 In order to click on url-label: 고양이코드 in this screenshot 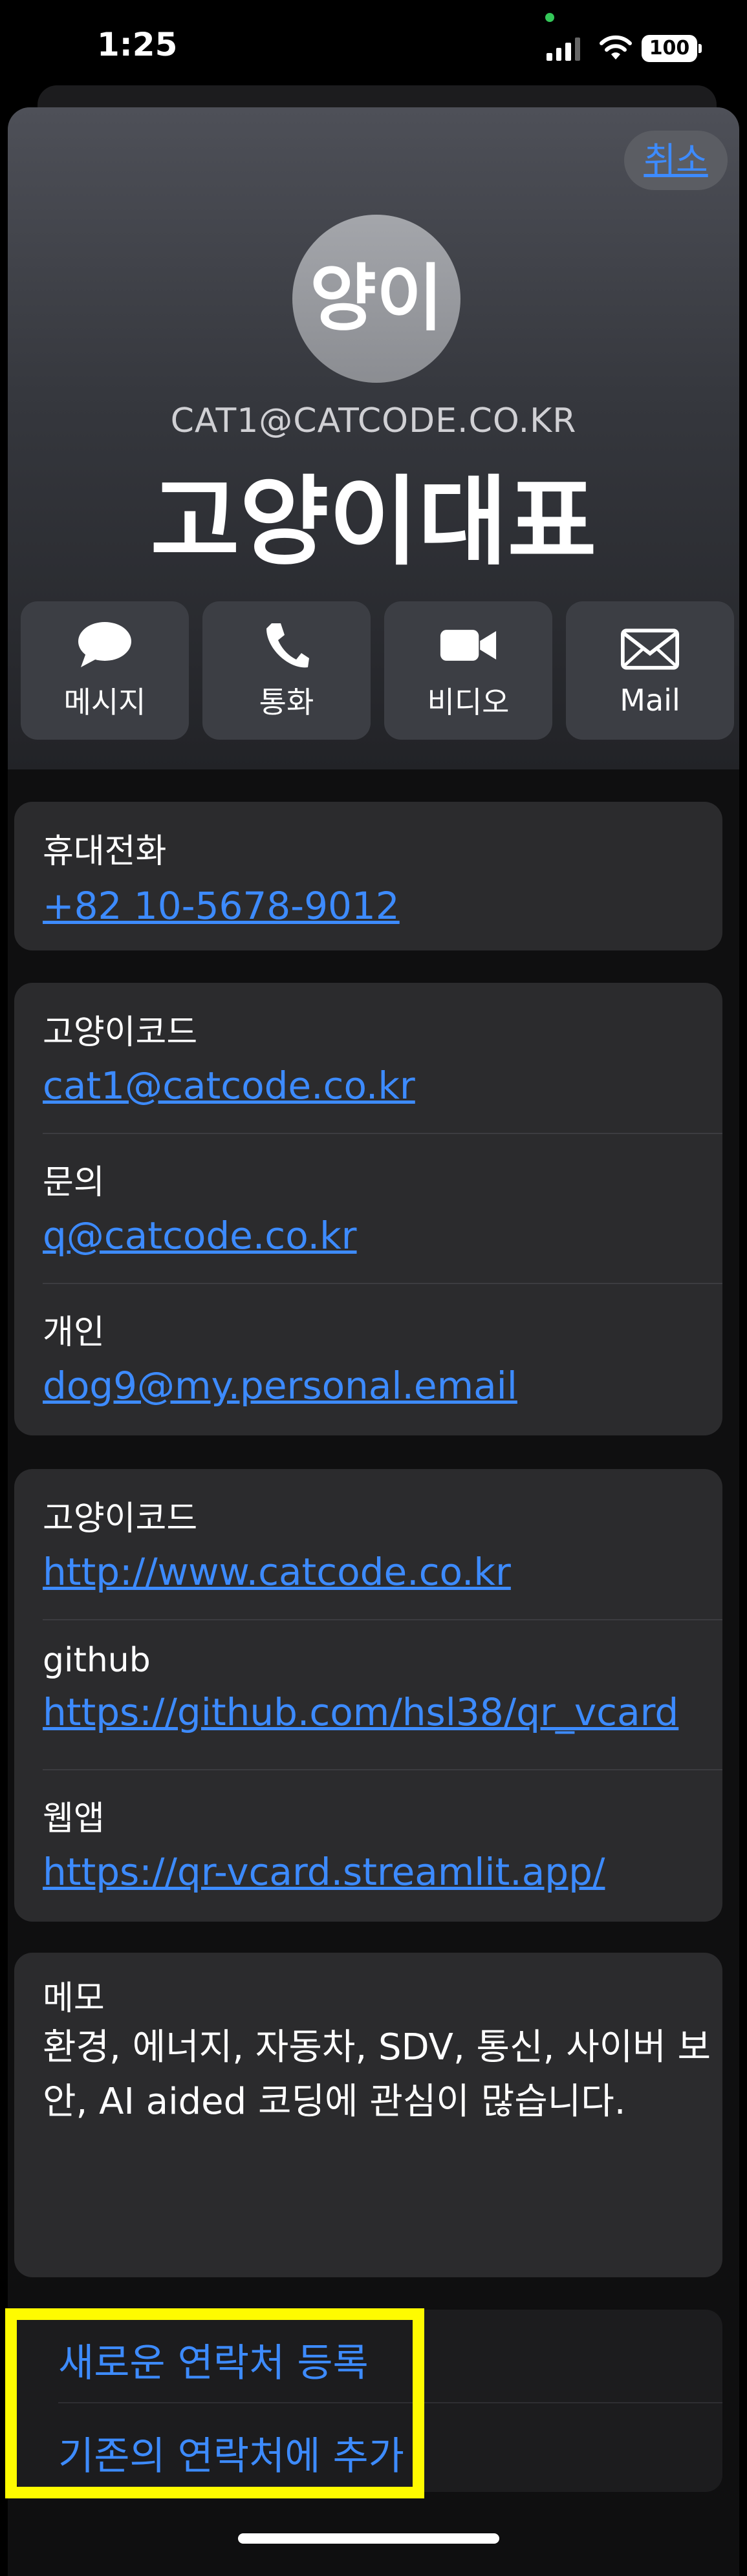, I will do `click(120, 1519)`.